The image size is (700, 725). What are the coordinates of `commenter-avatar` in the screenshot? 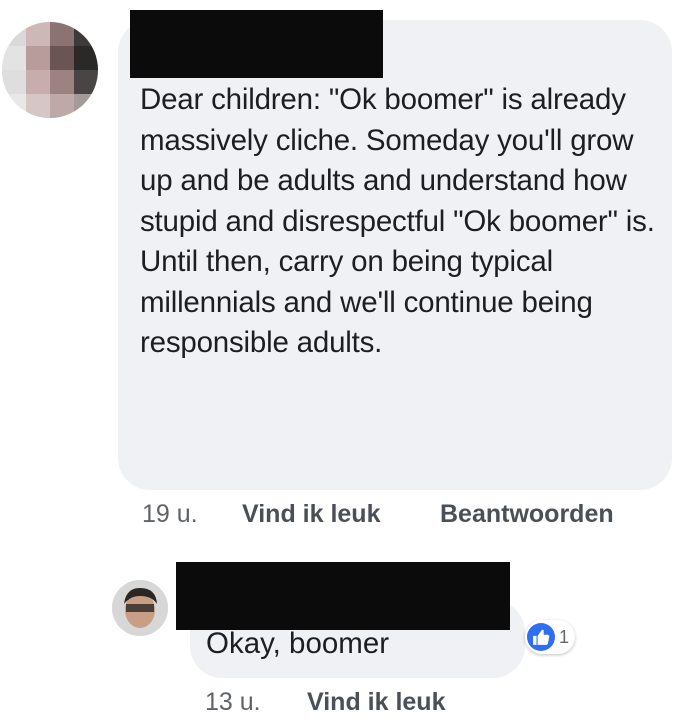 It's located at (50, 70).